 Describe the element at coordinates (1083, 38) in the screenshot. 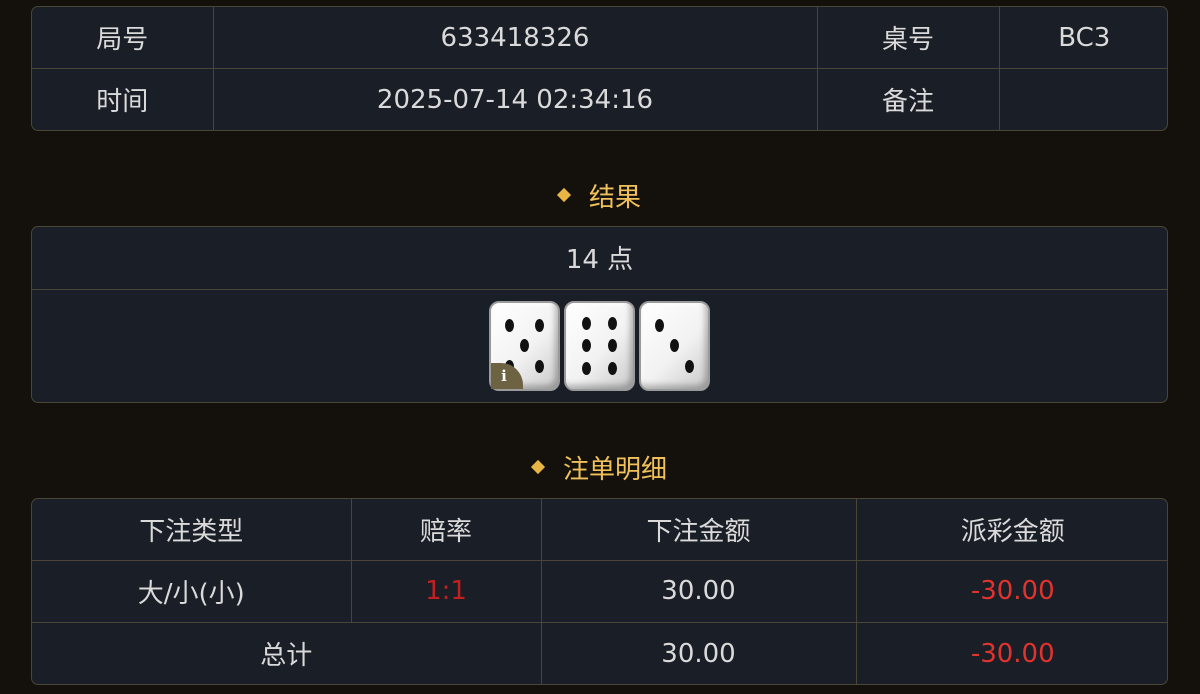

I see `table-value: BC3` at that location.